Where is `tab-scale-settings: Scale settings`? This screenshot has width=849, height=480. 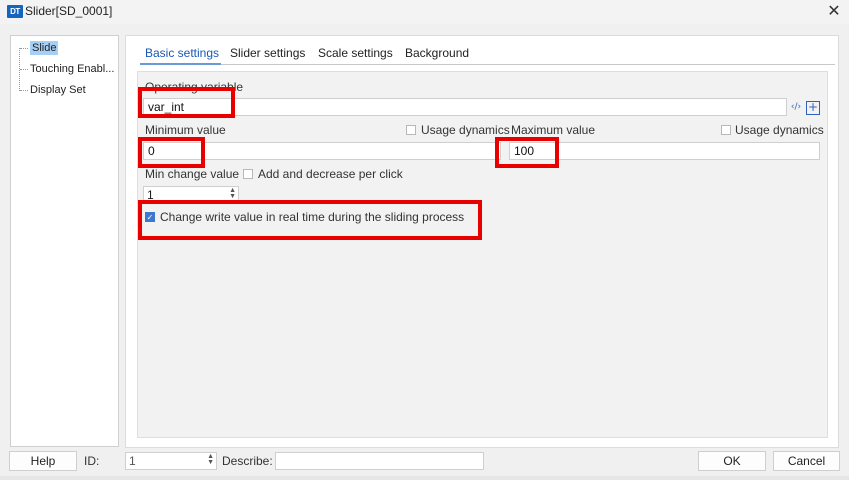
tab-scale-settings: Scale settings is located at coordinates (355, 53).